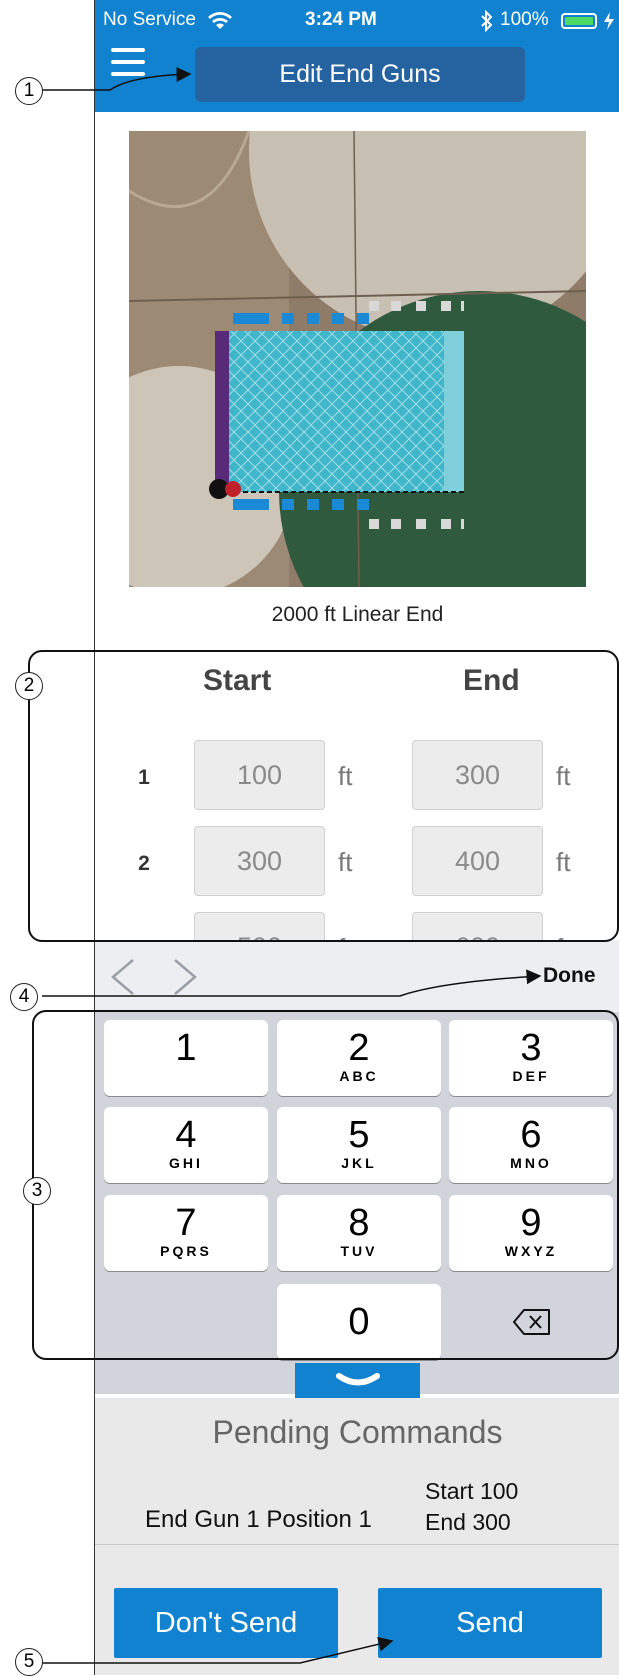  Describe the element at coordinates (24, 997) in the screenshot. I see `callout-4: 4` at that location.